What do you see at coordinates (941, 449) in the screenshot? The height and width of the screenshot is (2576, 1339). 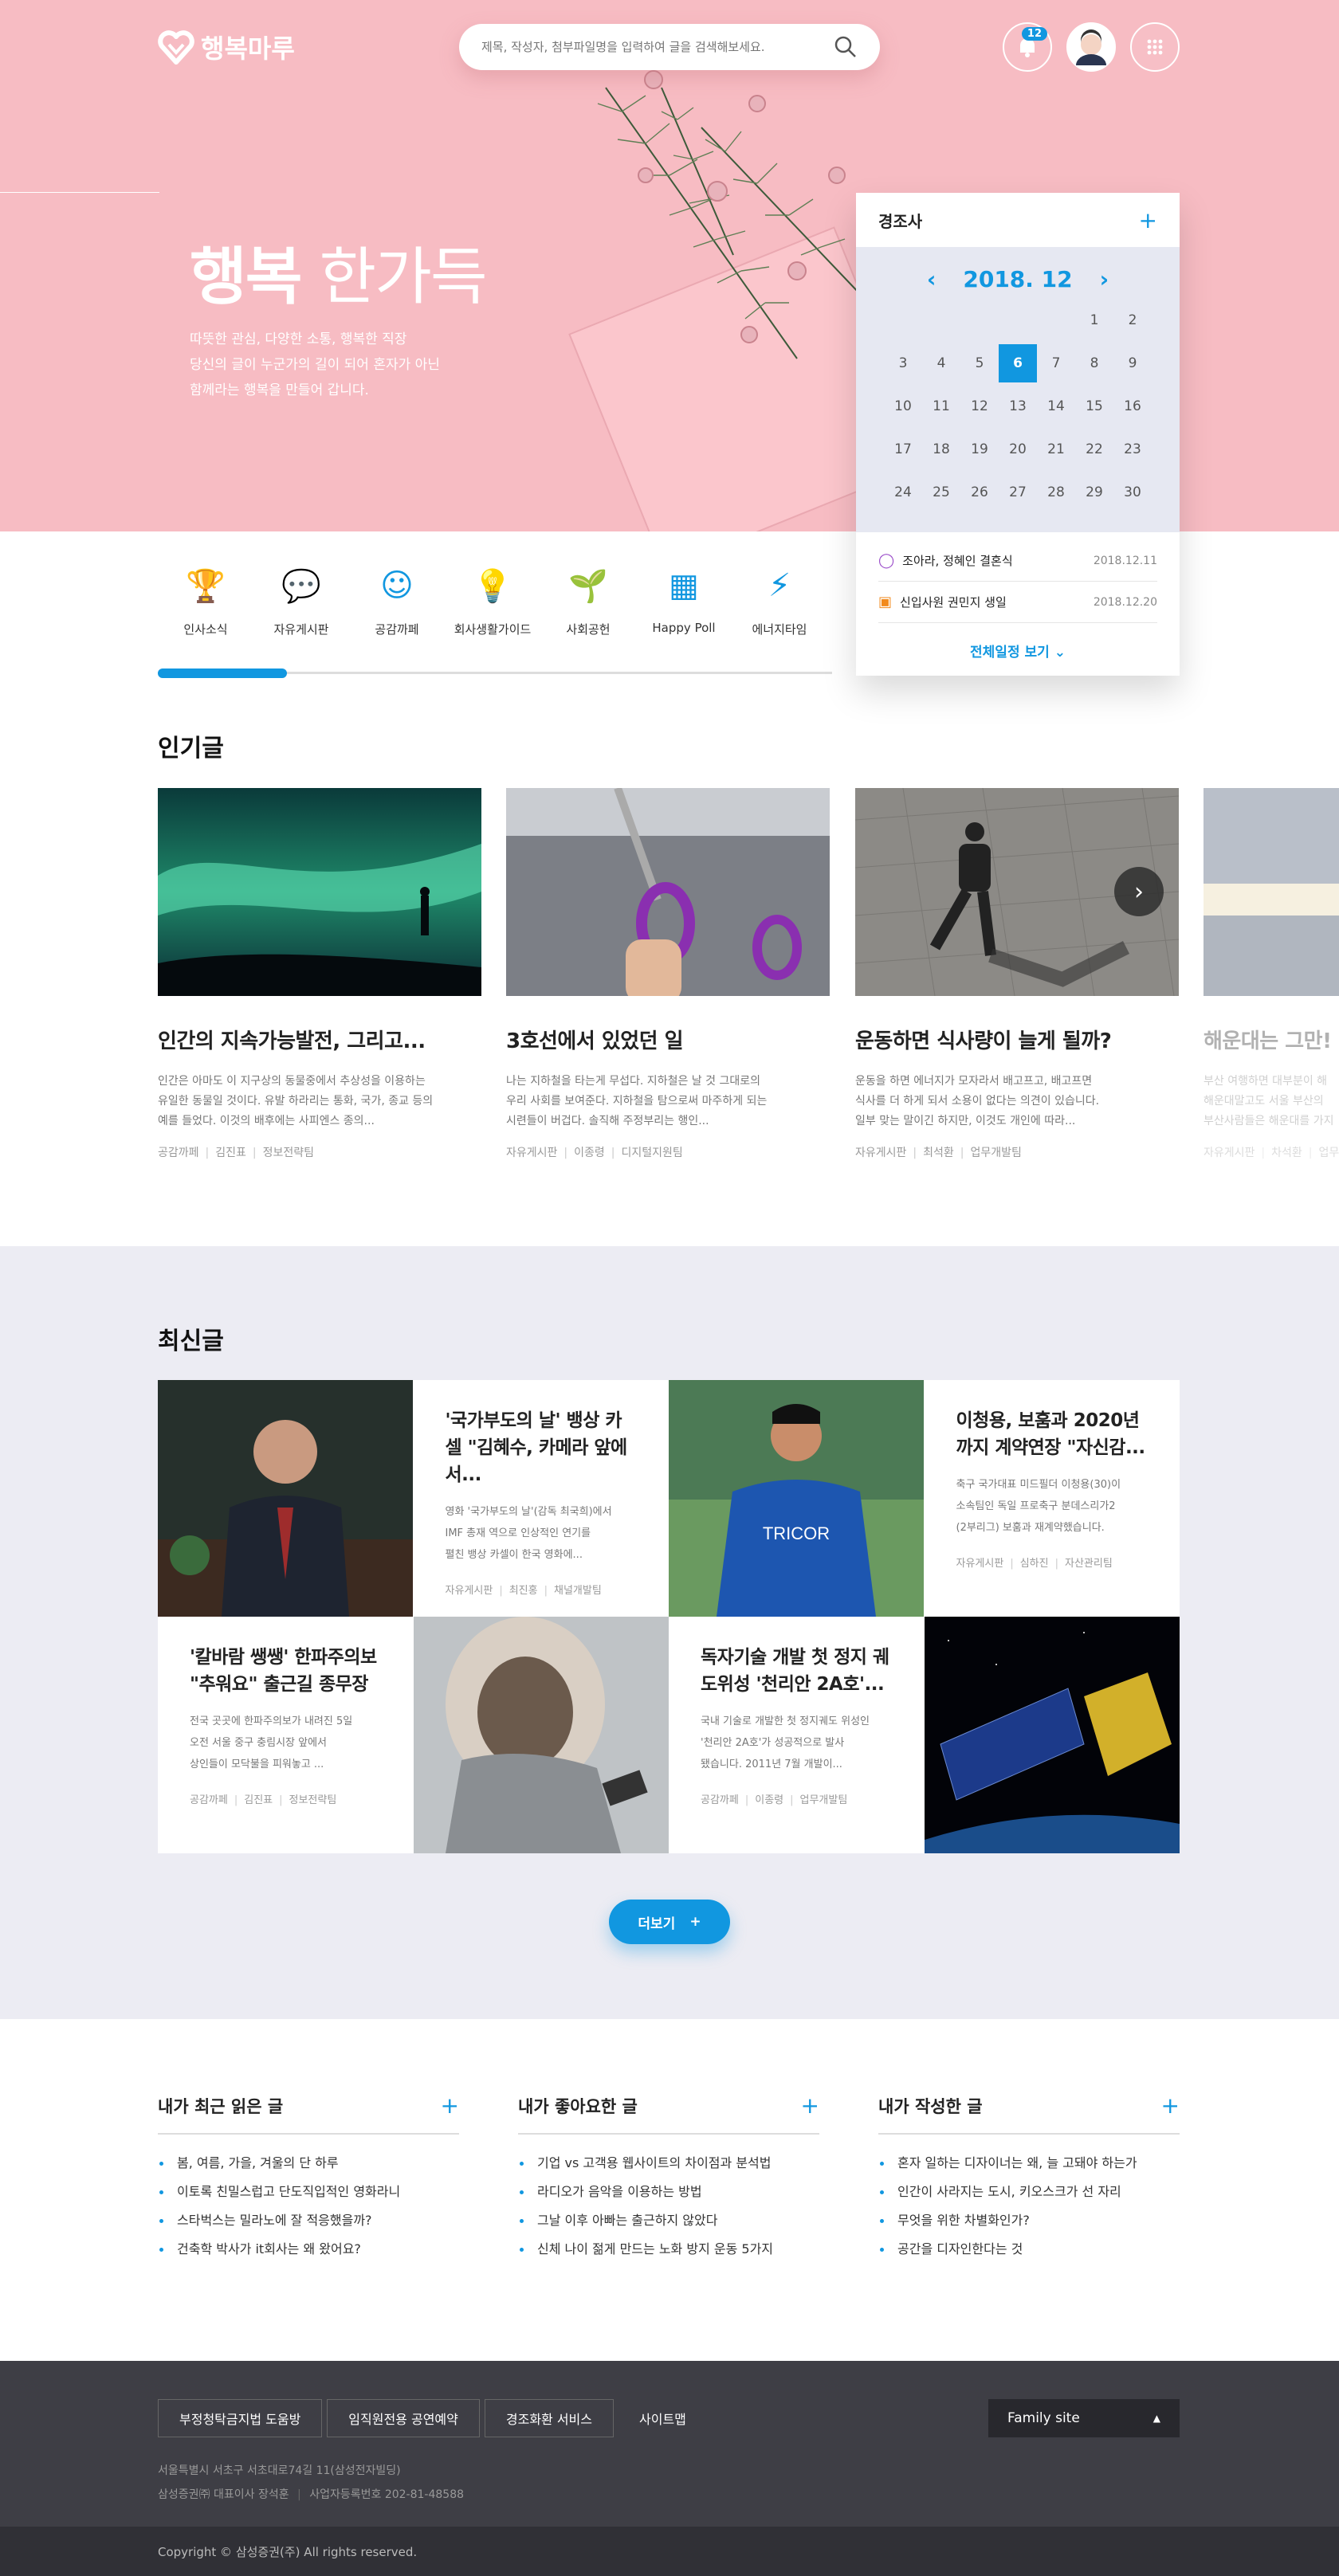 I see `calendar-day: 18` at bounding box center [941, 449].